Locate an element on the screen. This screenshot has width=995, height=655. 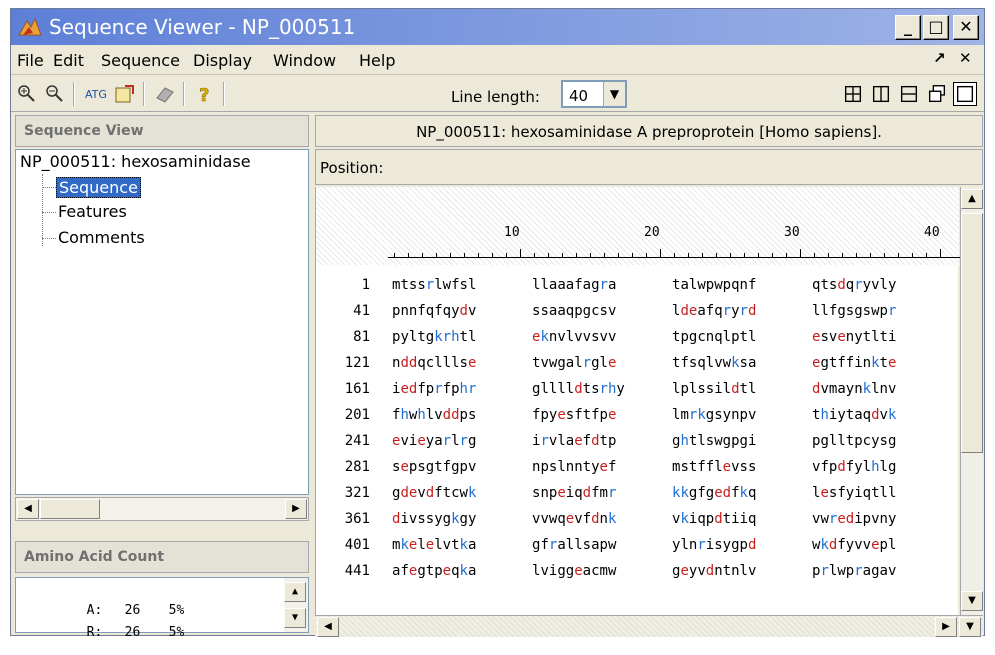
menu-window: Window is located at coordinates (304, 60).